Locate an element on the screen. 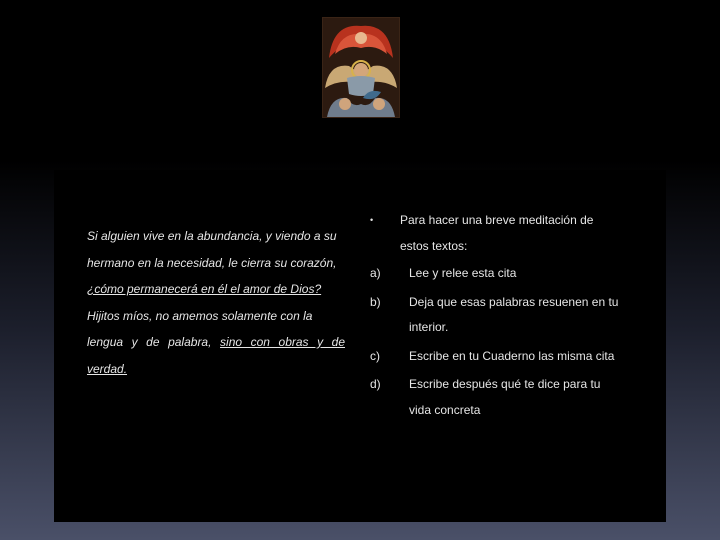  item-text: Escribe después qué te dice para tu is located at coordinates (505, 384).